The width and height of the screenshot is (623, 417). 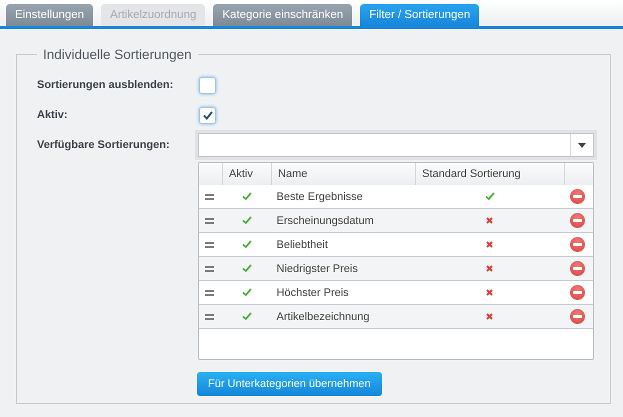 I want to click on tab: Filter / Sortierungen, so click(x=420, y=15).